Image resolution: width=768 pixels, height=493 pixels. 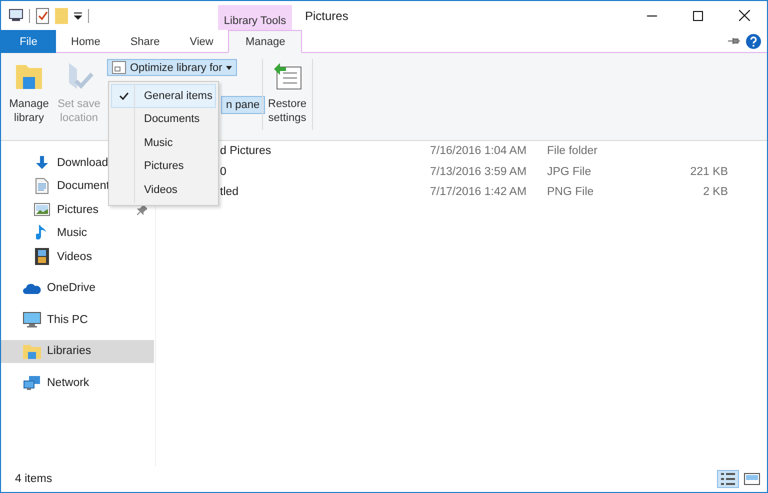 What do you see at coordinates (29, 93) in the screenshot?
I see `manage-library-button: Manage library` at bounding box center [29, 93].